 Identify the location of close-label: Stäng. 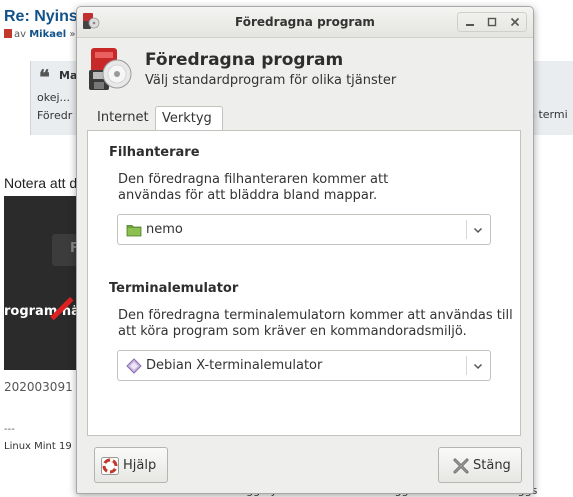
(492, 465).